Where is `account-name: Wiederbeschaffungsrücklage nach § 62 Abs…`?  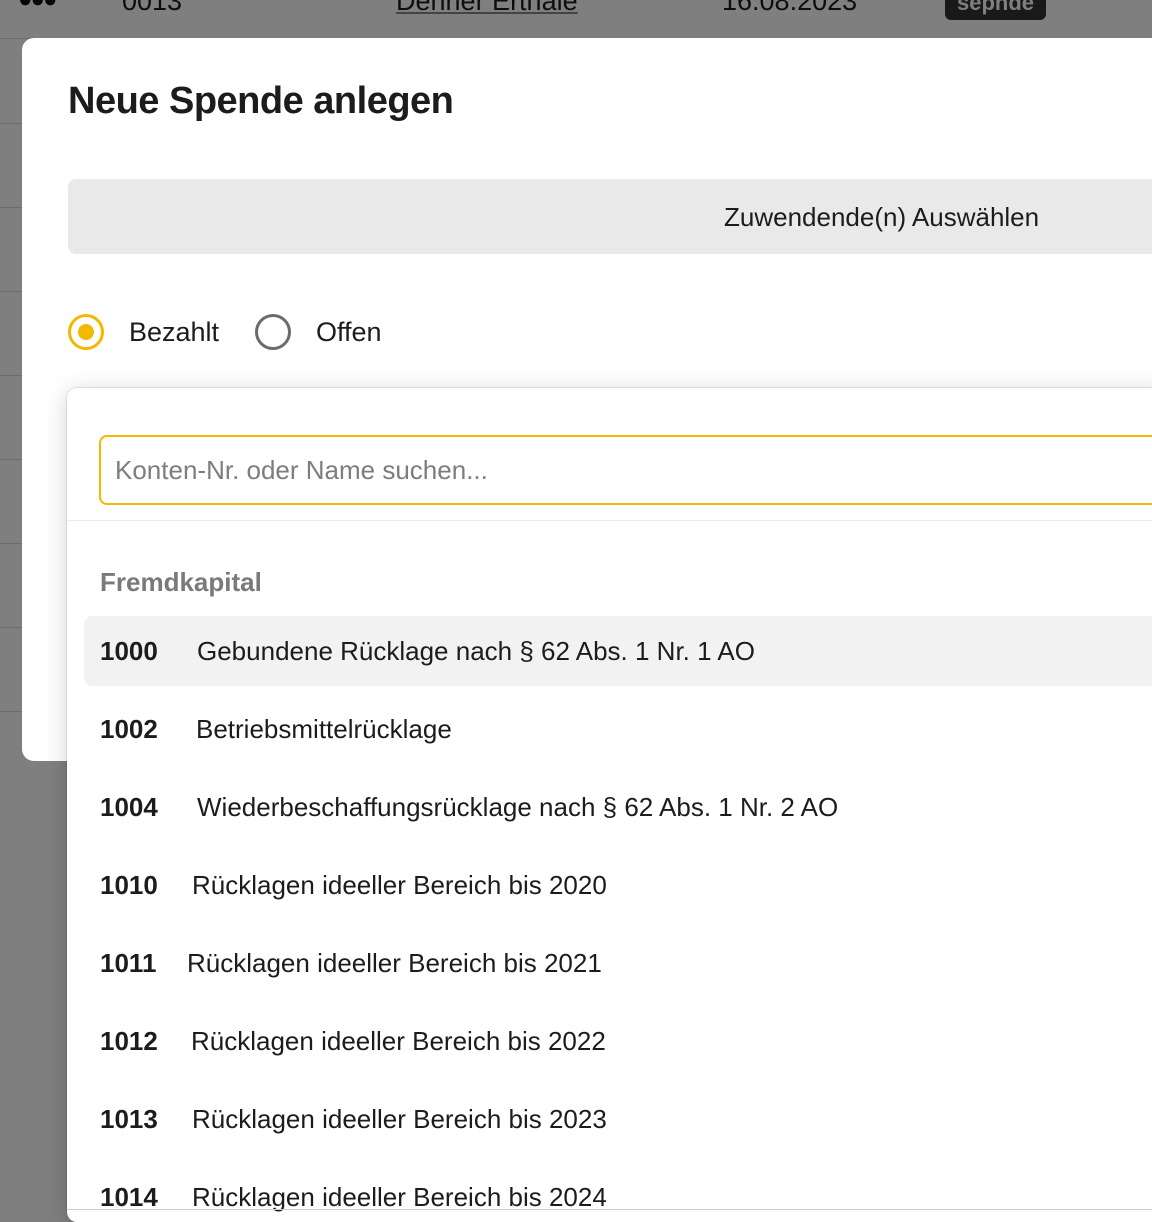
account-name: Wiederbeschaffungsrücklage nach § 62 Abs… is located at coordinates (518, 807).